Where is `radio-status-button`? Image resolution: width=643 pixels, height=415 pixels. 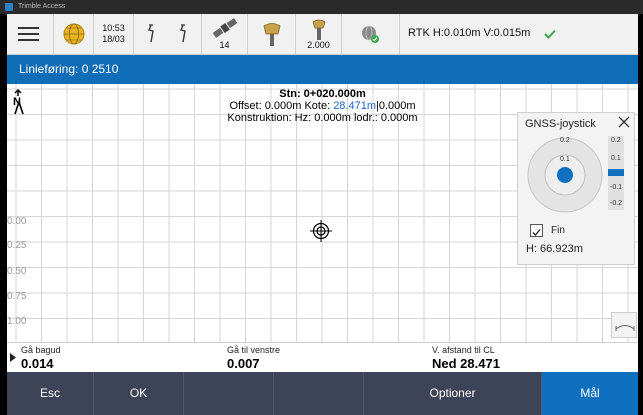
radio-status-button is located at coordinates (168, 34).